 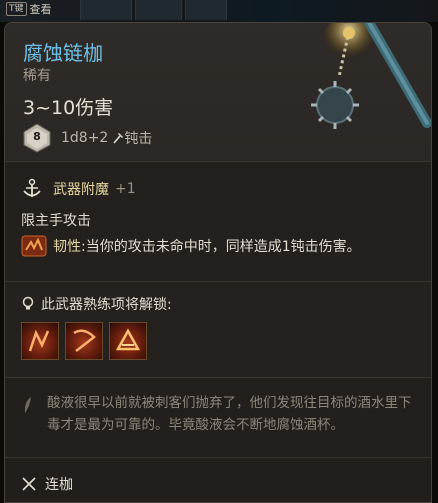 What do you see at coordinates (69, 247) in the screenshot?
I see `toughness-name: 韧性:` at bounding box center [69, 247].